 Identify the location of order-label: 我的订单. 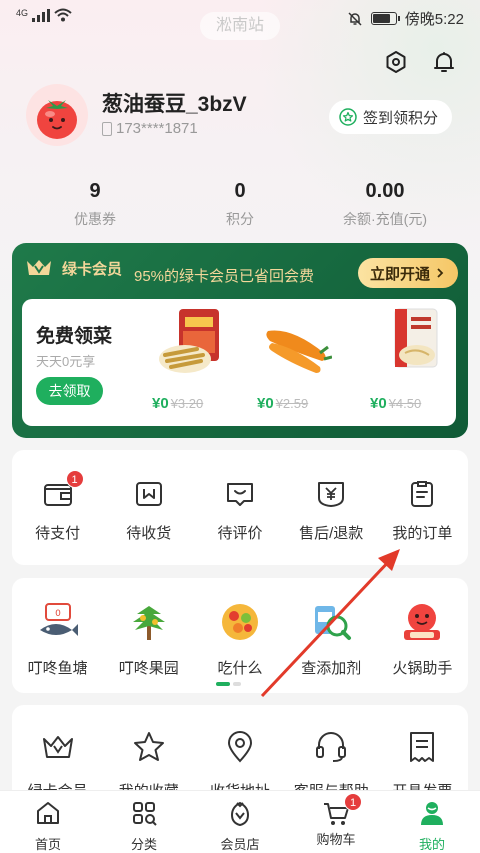
(422, 533).